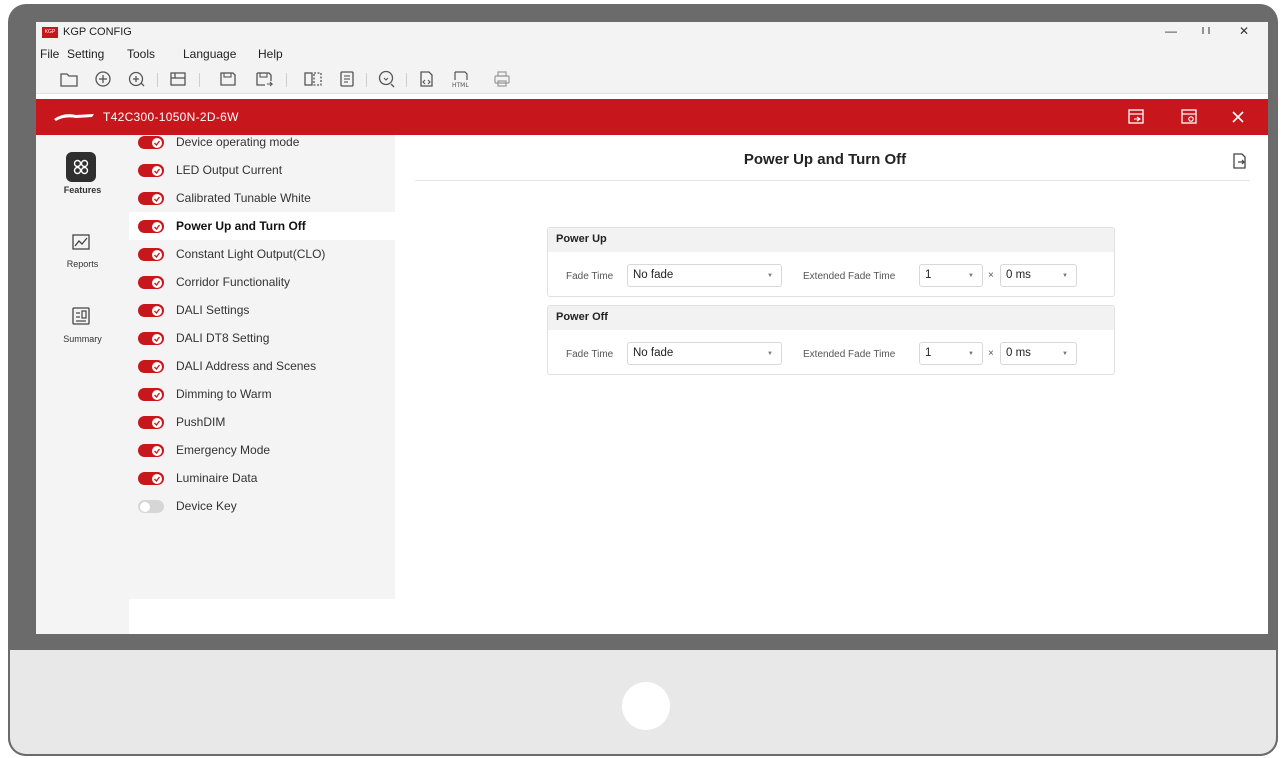 The image size is (1282, 758). What do you see at coordinates (1189, 117) in the screenshot?
I see `device-settings-icon` at bounding box center [1189, 117].